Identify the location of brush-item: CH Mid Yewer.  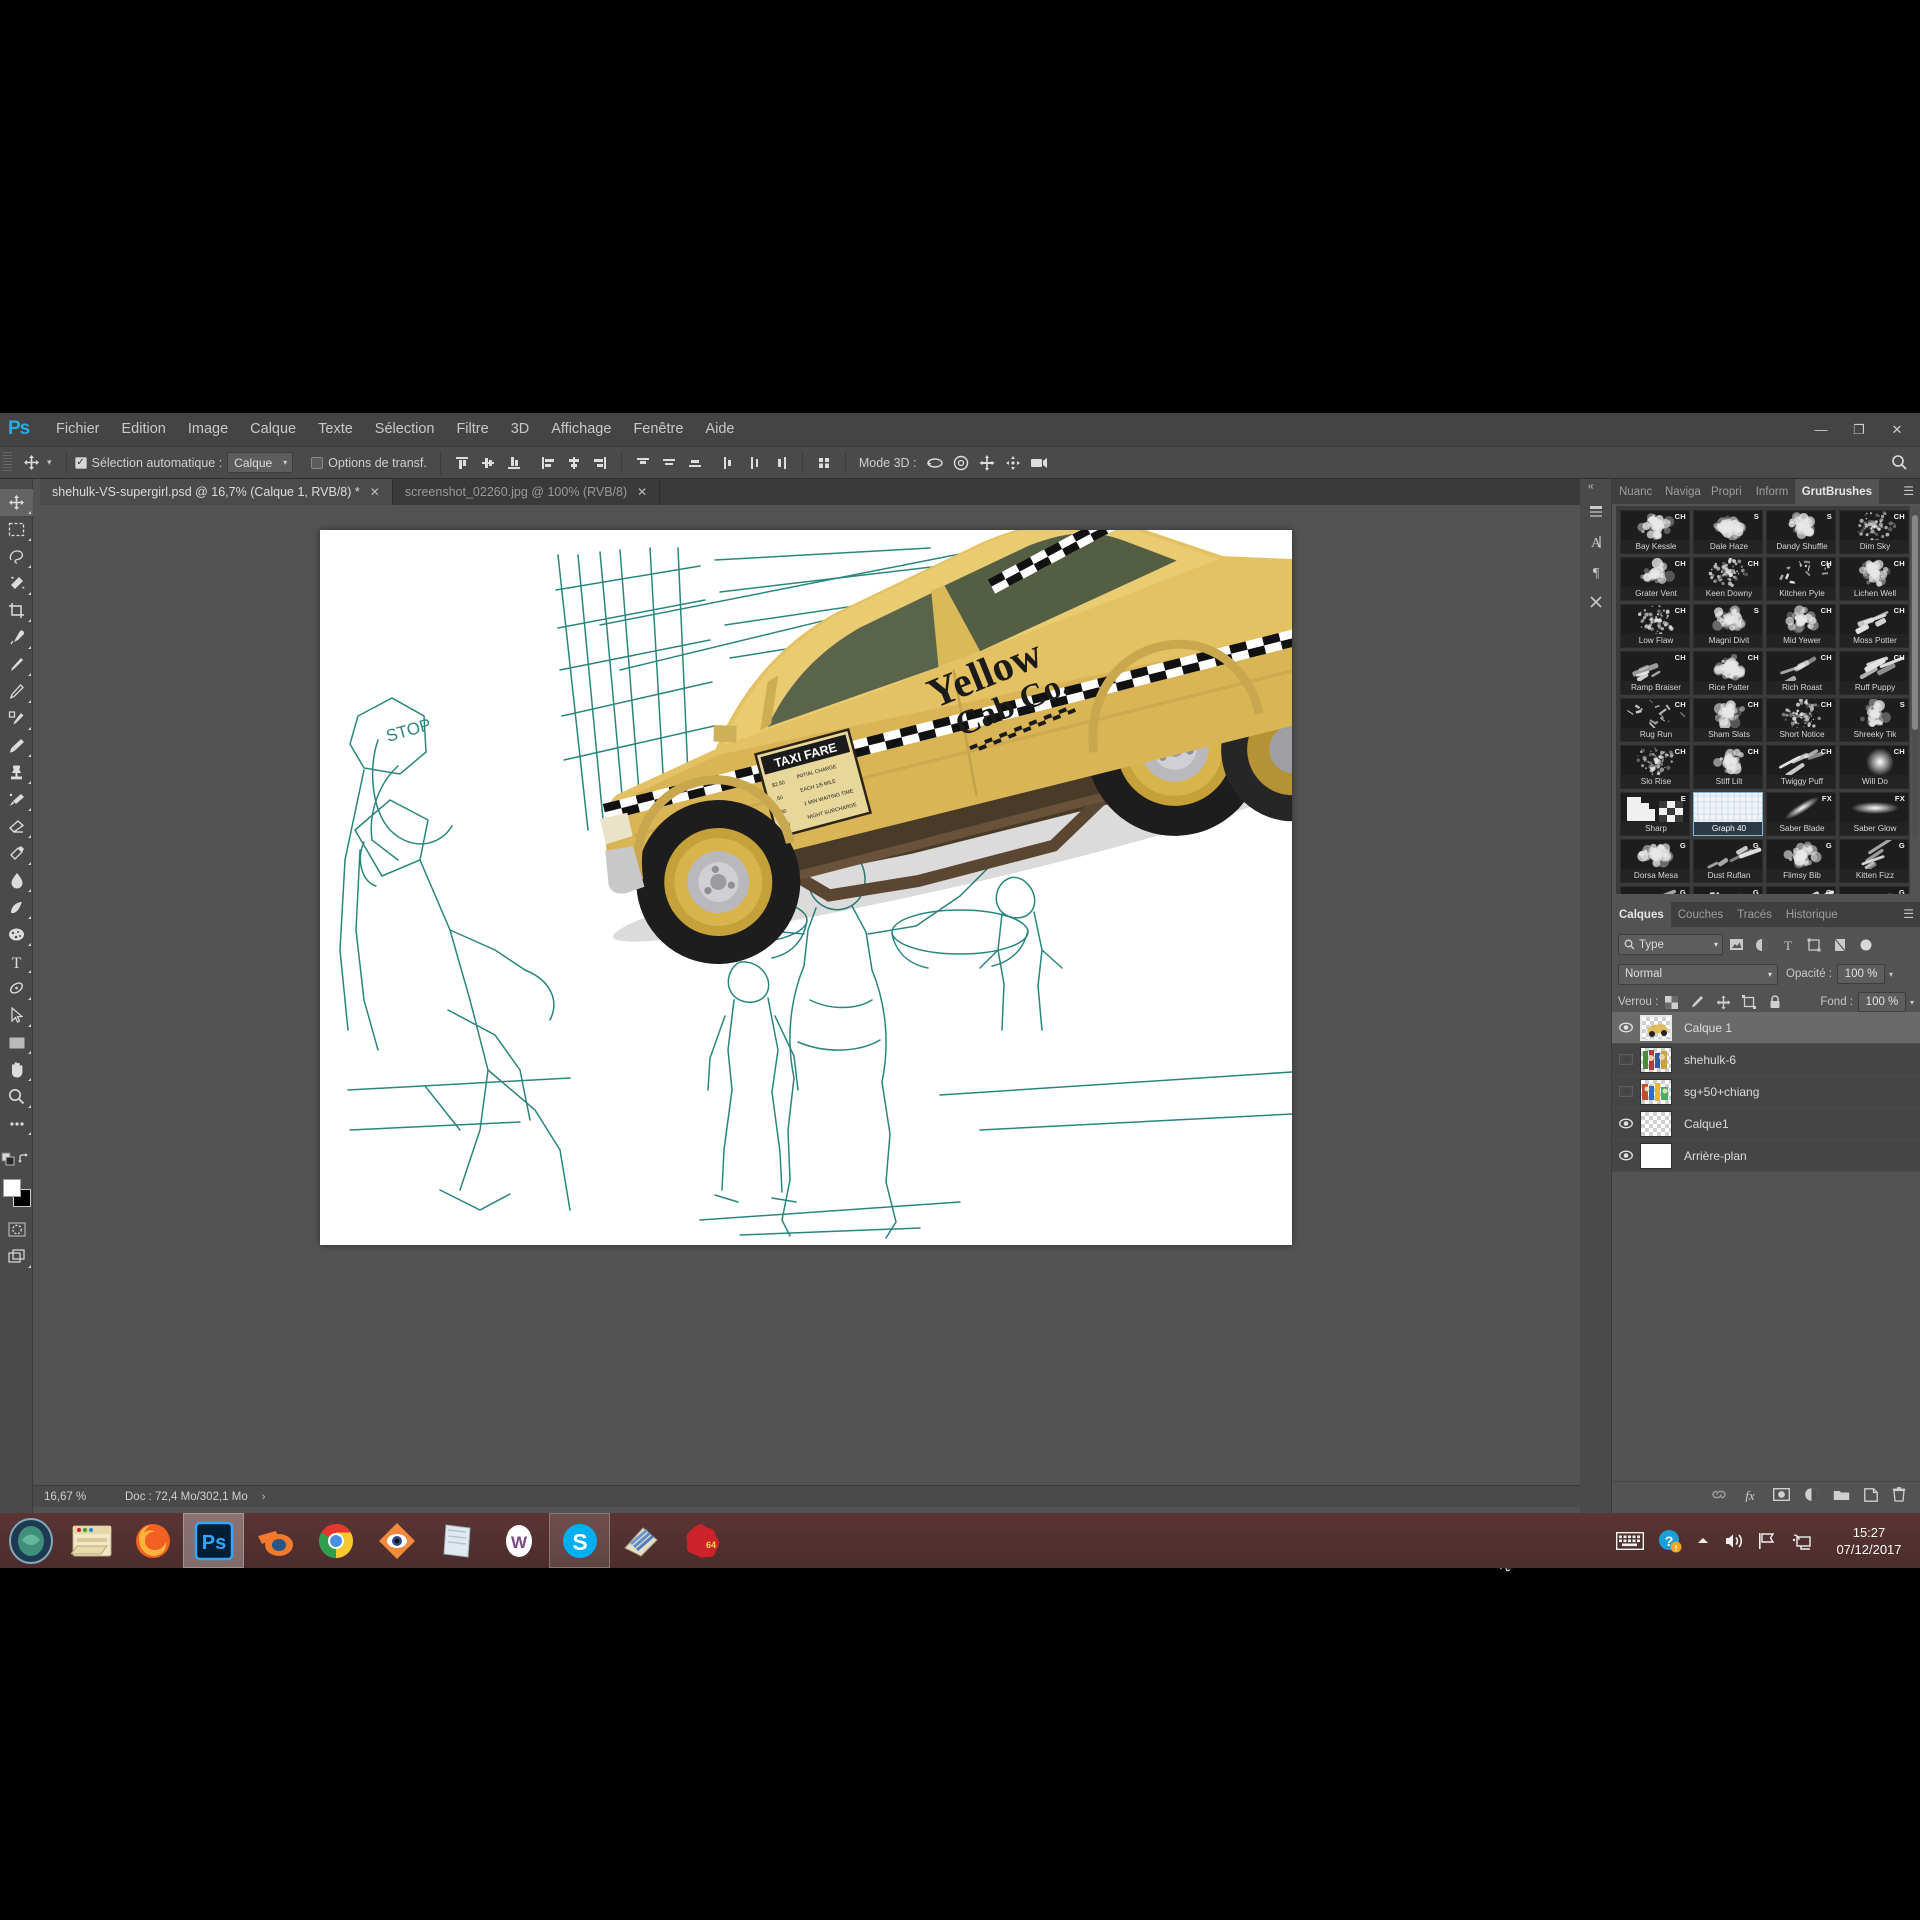
(1801, 626).